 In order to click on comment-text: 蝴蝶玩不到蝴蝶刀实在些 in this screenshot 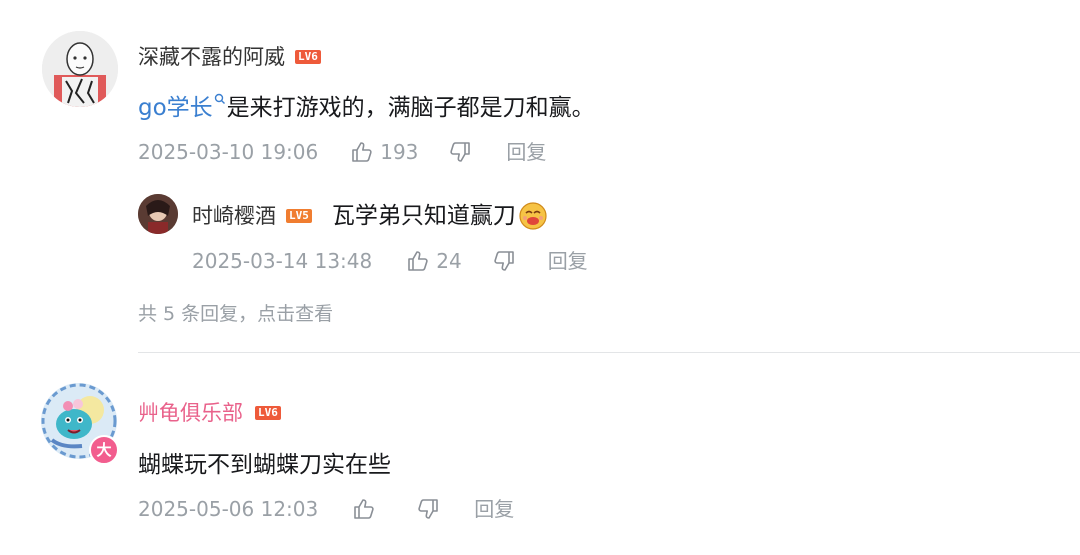, I will do `click(264, 465)`.